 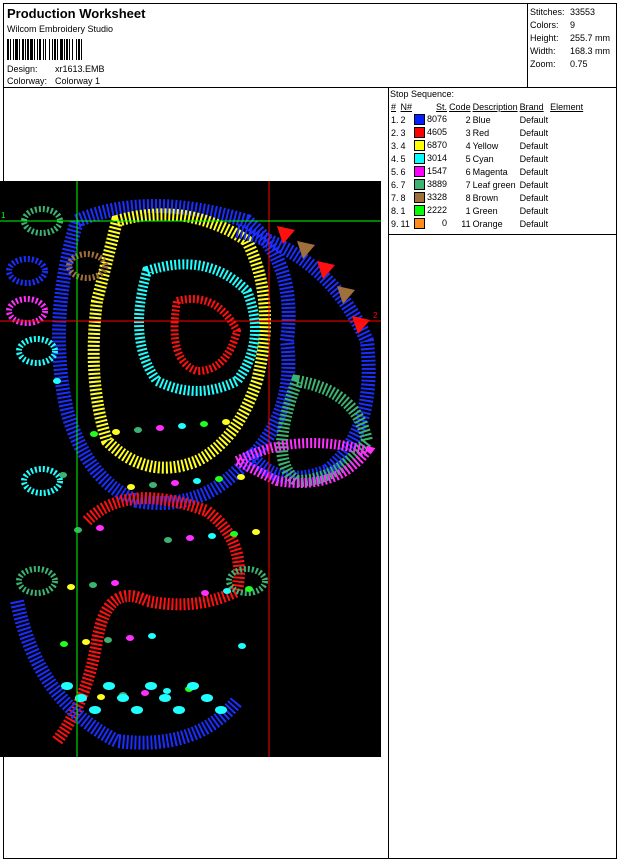 I want to click on row-index: 5., so click(x=395, y=171).